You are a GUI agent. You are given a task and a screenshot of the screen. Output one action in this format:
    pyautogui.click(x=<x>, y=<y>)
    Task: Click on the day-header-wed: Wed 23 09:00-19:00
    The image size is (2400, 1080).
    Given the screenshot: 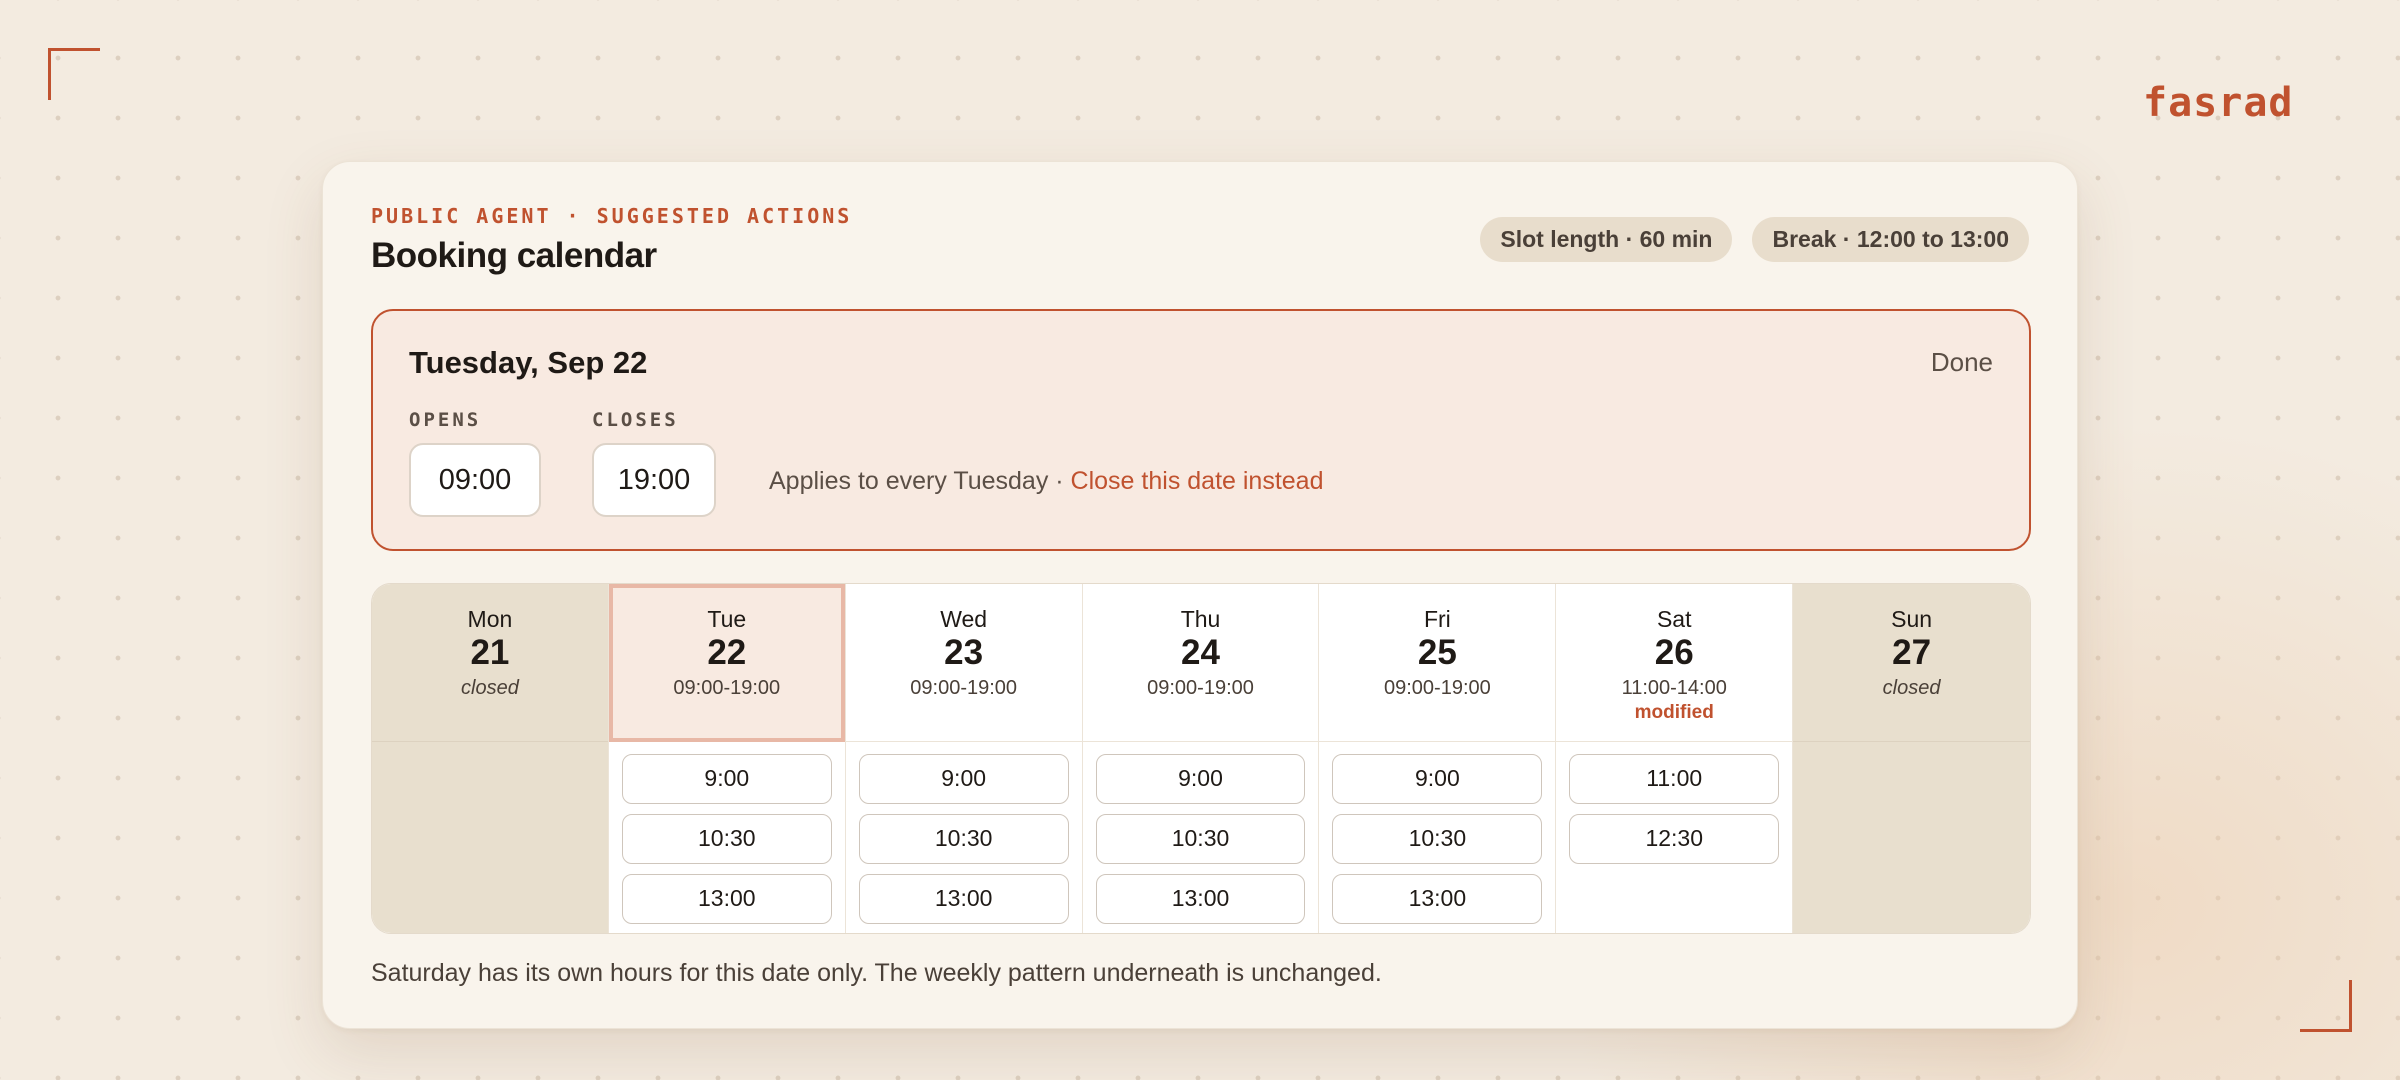 What is the action you would take?
    pyautogui.click(x=963, y=663)
    